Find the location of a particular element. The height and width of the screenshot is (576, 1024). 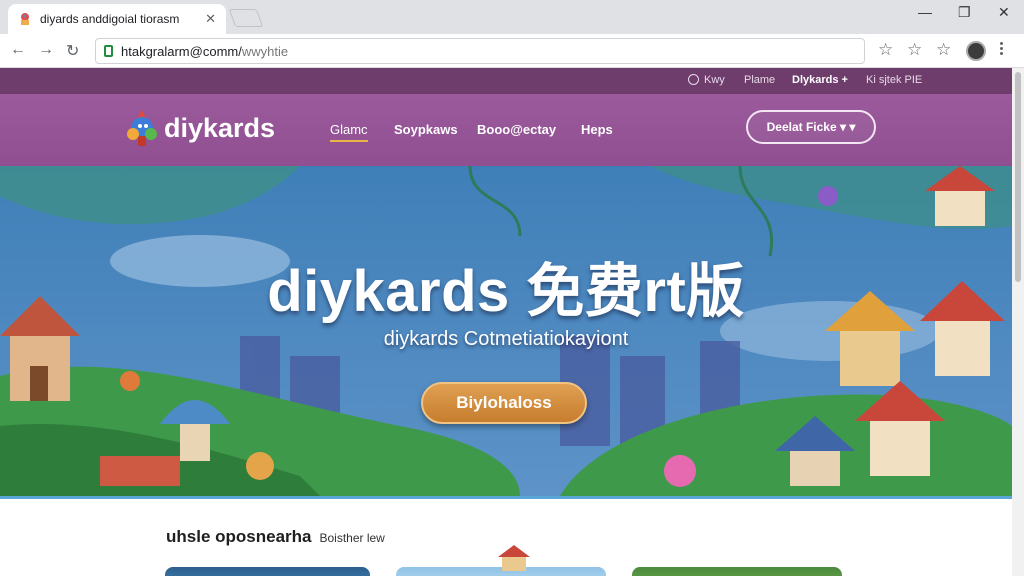

extension-star-icon: ☆ is located at coordinates (914, 50).